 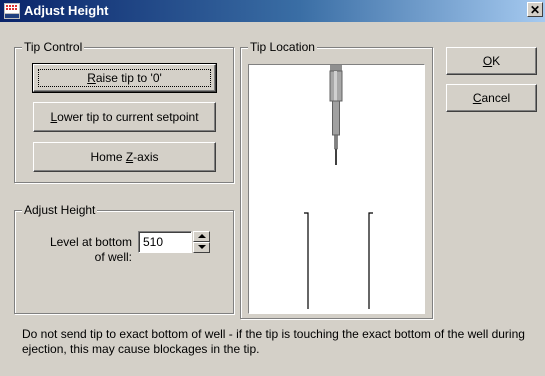 I want to click on tip-location-label: Tip Location, so click(x=282, y=47).